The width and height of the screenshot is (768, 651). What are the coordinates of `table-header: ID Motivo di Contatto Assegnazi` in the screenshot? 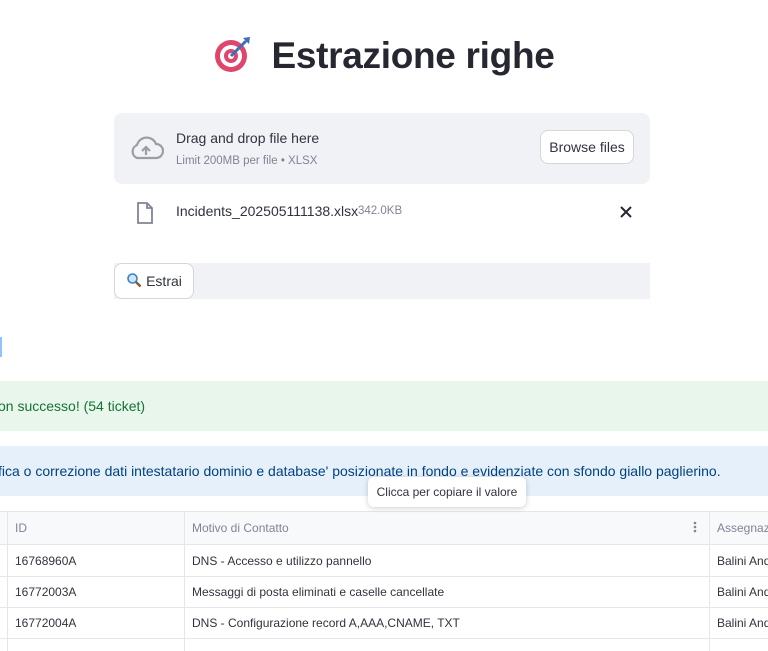 It's located at (384, 528).